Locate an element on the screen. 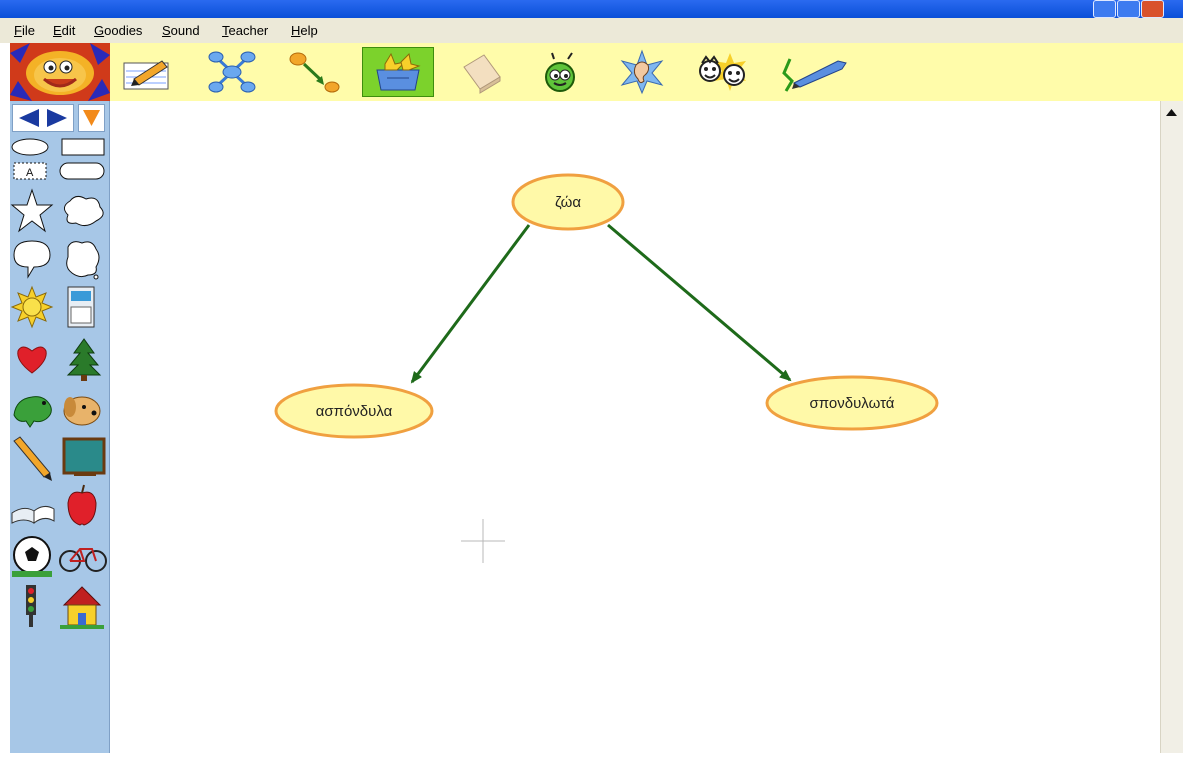 The width and height of the screenshot is (1183, 758). svg-text: A is located at coordinates (30, 173).